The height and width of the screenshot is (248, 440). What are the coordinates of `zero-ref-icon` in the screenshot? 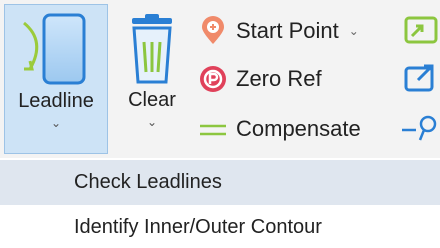 It's located at (213, 79).